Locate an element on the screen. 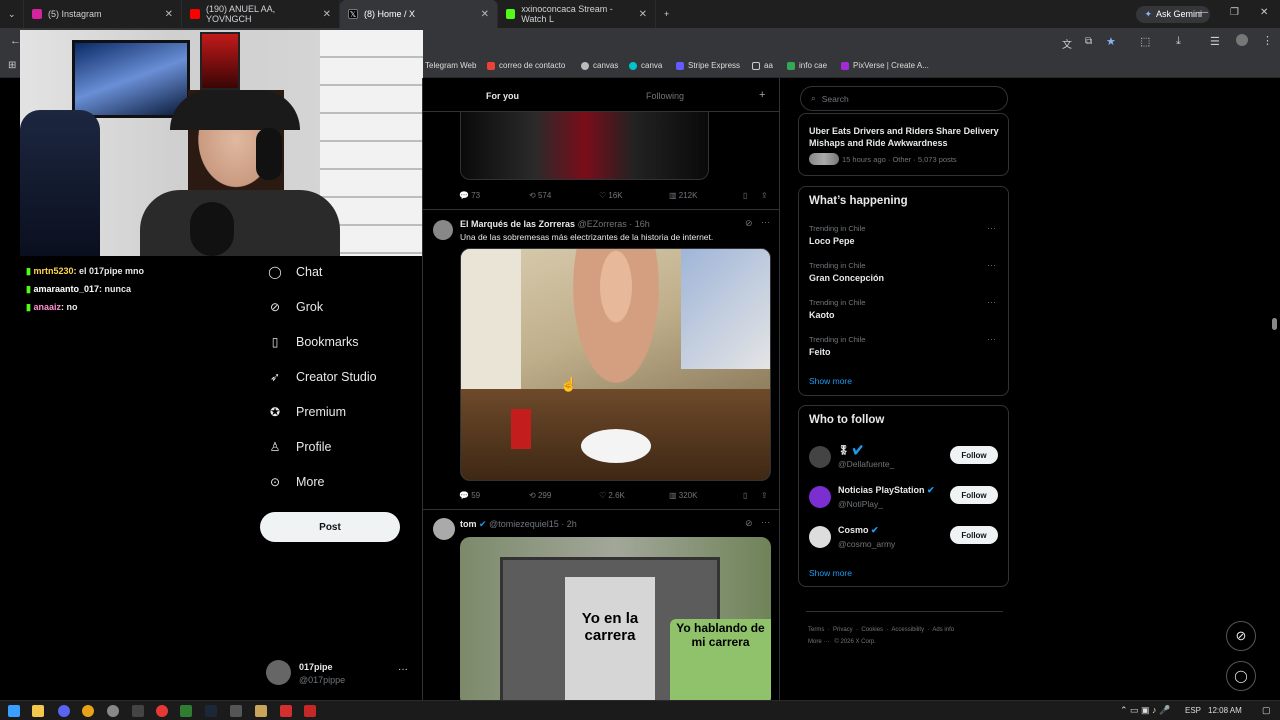  bookmark-item: canvas is located at coordinates (599, 65).